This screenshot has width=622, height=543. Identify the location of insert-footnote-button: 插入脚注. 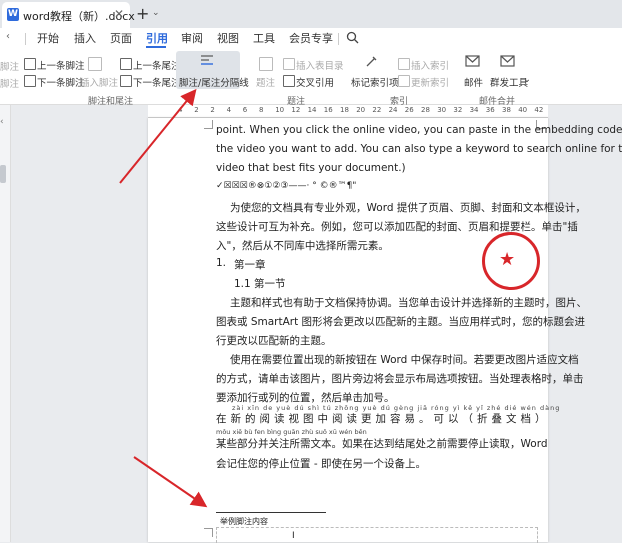
(99, 82).